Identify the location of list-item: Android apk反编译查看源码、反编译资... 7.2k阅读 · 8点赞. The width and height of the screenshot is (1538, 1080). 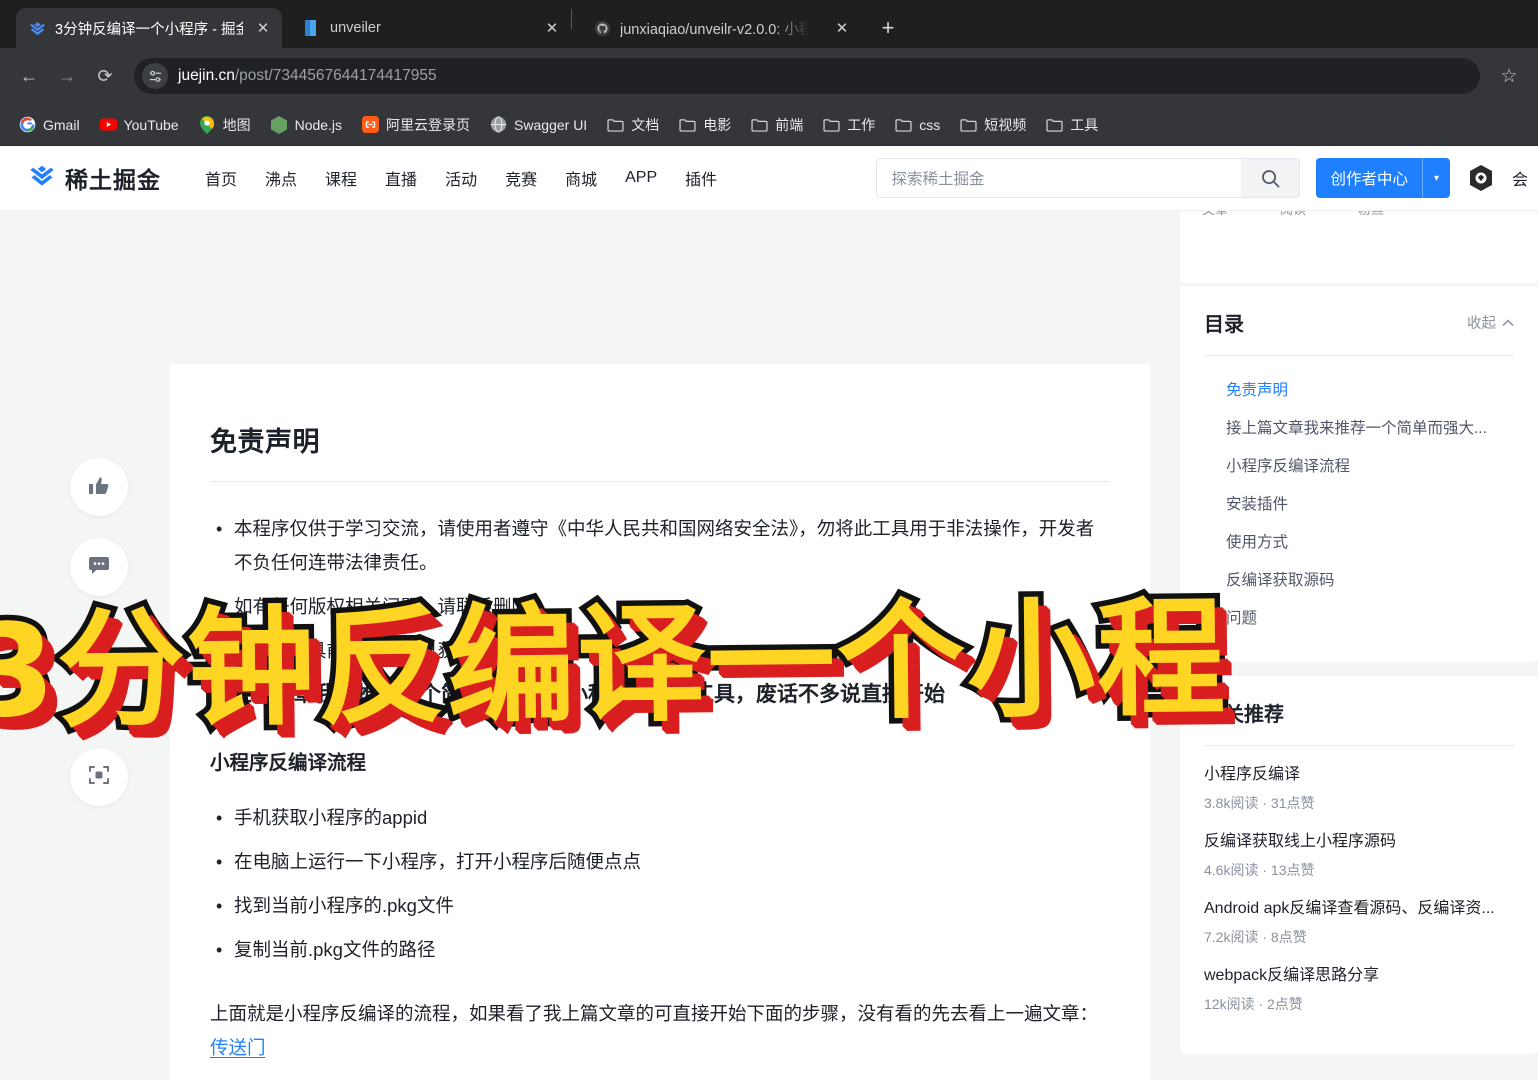
(1359, 921).